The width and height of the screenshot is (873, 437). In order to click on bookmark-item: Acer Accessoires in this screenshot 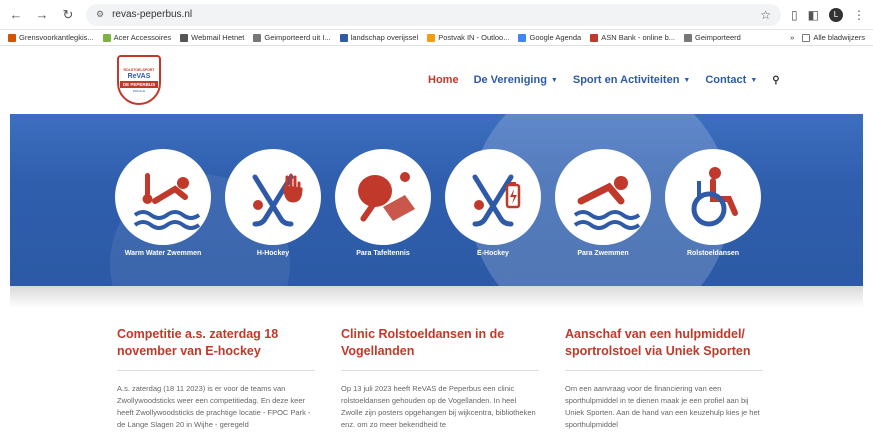, I will do `click(137, 37)`.